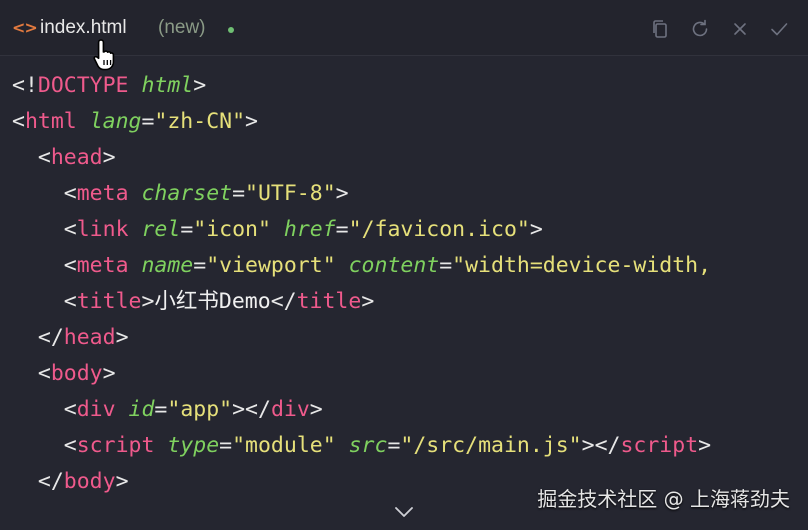  I want to click on code-attr: lang, so click(115, 121).